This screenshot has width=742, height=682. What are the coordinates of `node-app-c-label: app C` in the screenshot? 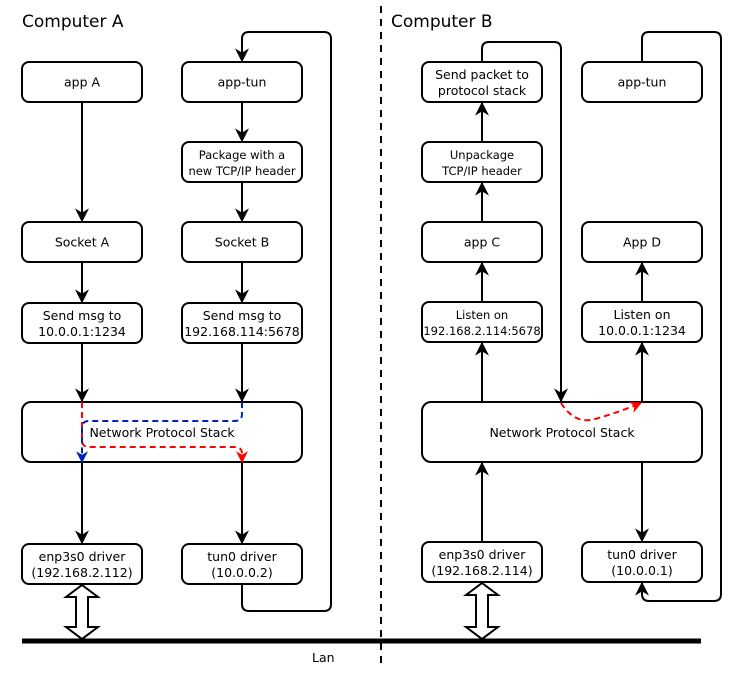 It's located at (482, 242).